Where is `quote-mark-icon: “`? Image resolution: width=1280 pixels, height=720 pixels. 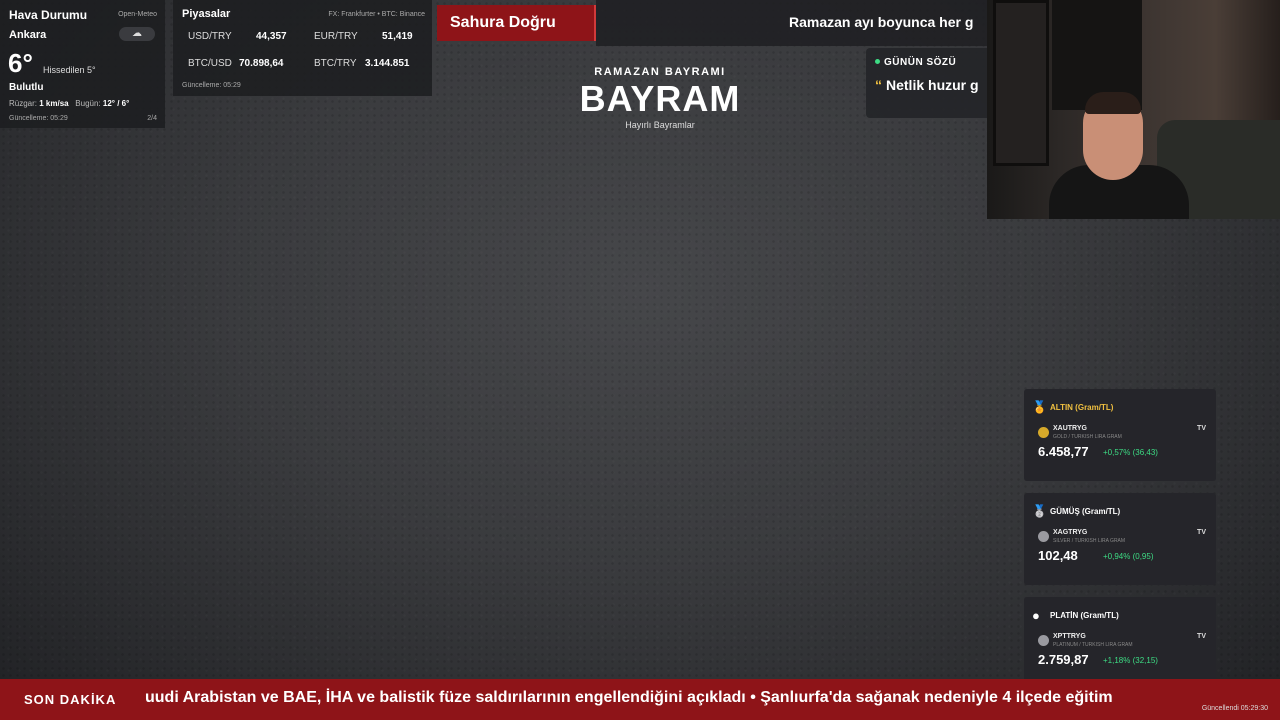
quote-mark-icon: “ is located at coordinates (878, 85).